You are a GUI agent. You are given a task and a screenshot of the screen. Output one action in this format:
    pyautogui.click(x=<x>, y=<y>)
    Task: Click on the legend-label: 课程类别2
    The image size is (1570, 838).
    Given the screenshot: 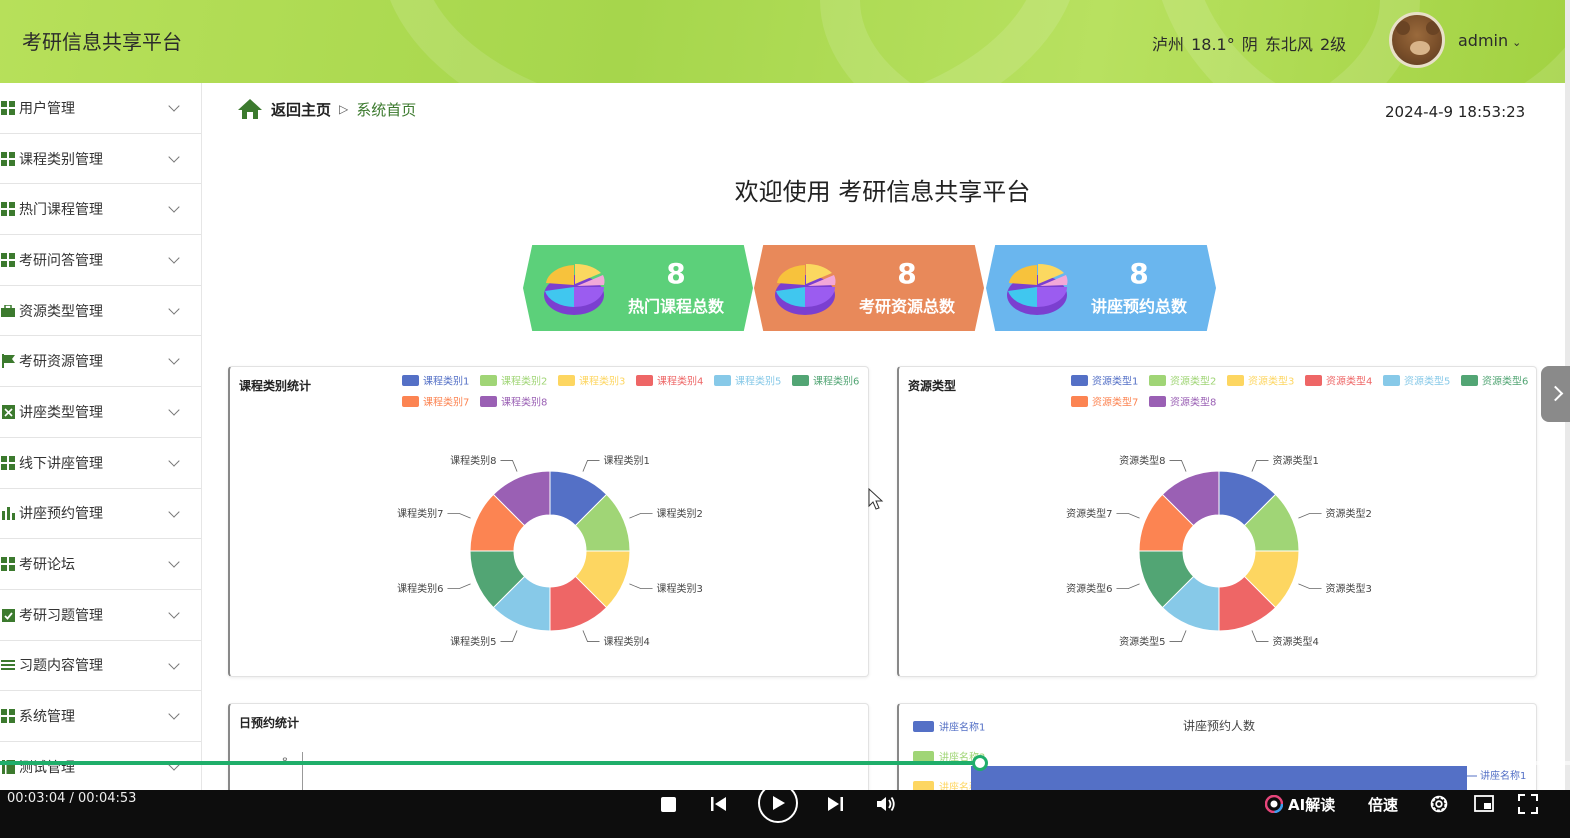 What is the action you would take?
    pyautogui.click(x=524, y=381)
    